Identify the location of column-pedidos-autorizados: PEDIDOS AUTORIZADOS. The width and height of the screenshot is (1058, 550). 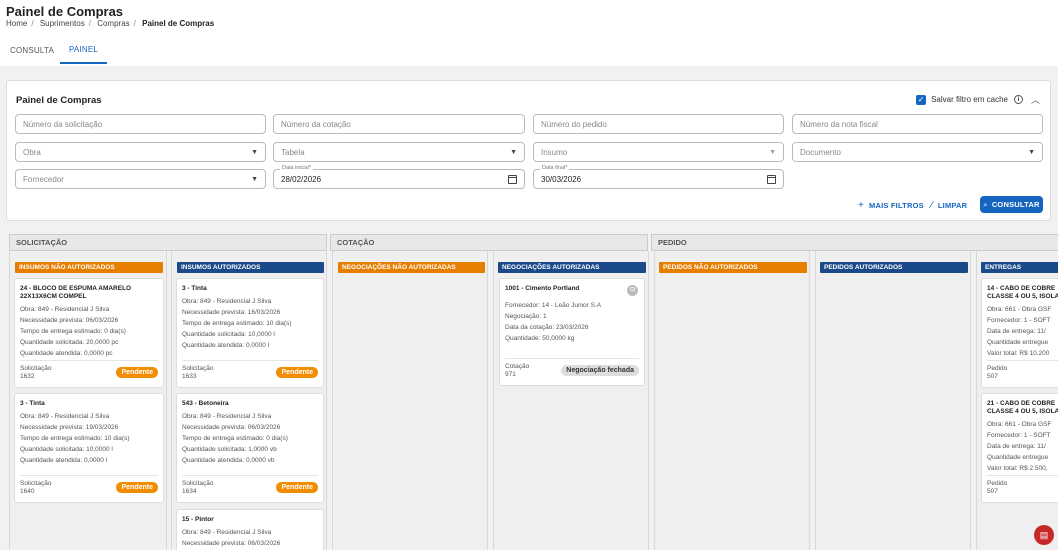
(893, 400).